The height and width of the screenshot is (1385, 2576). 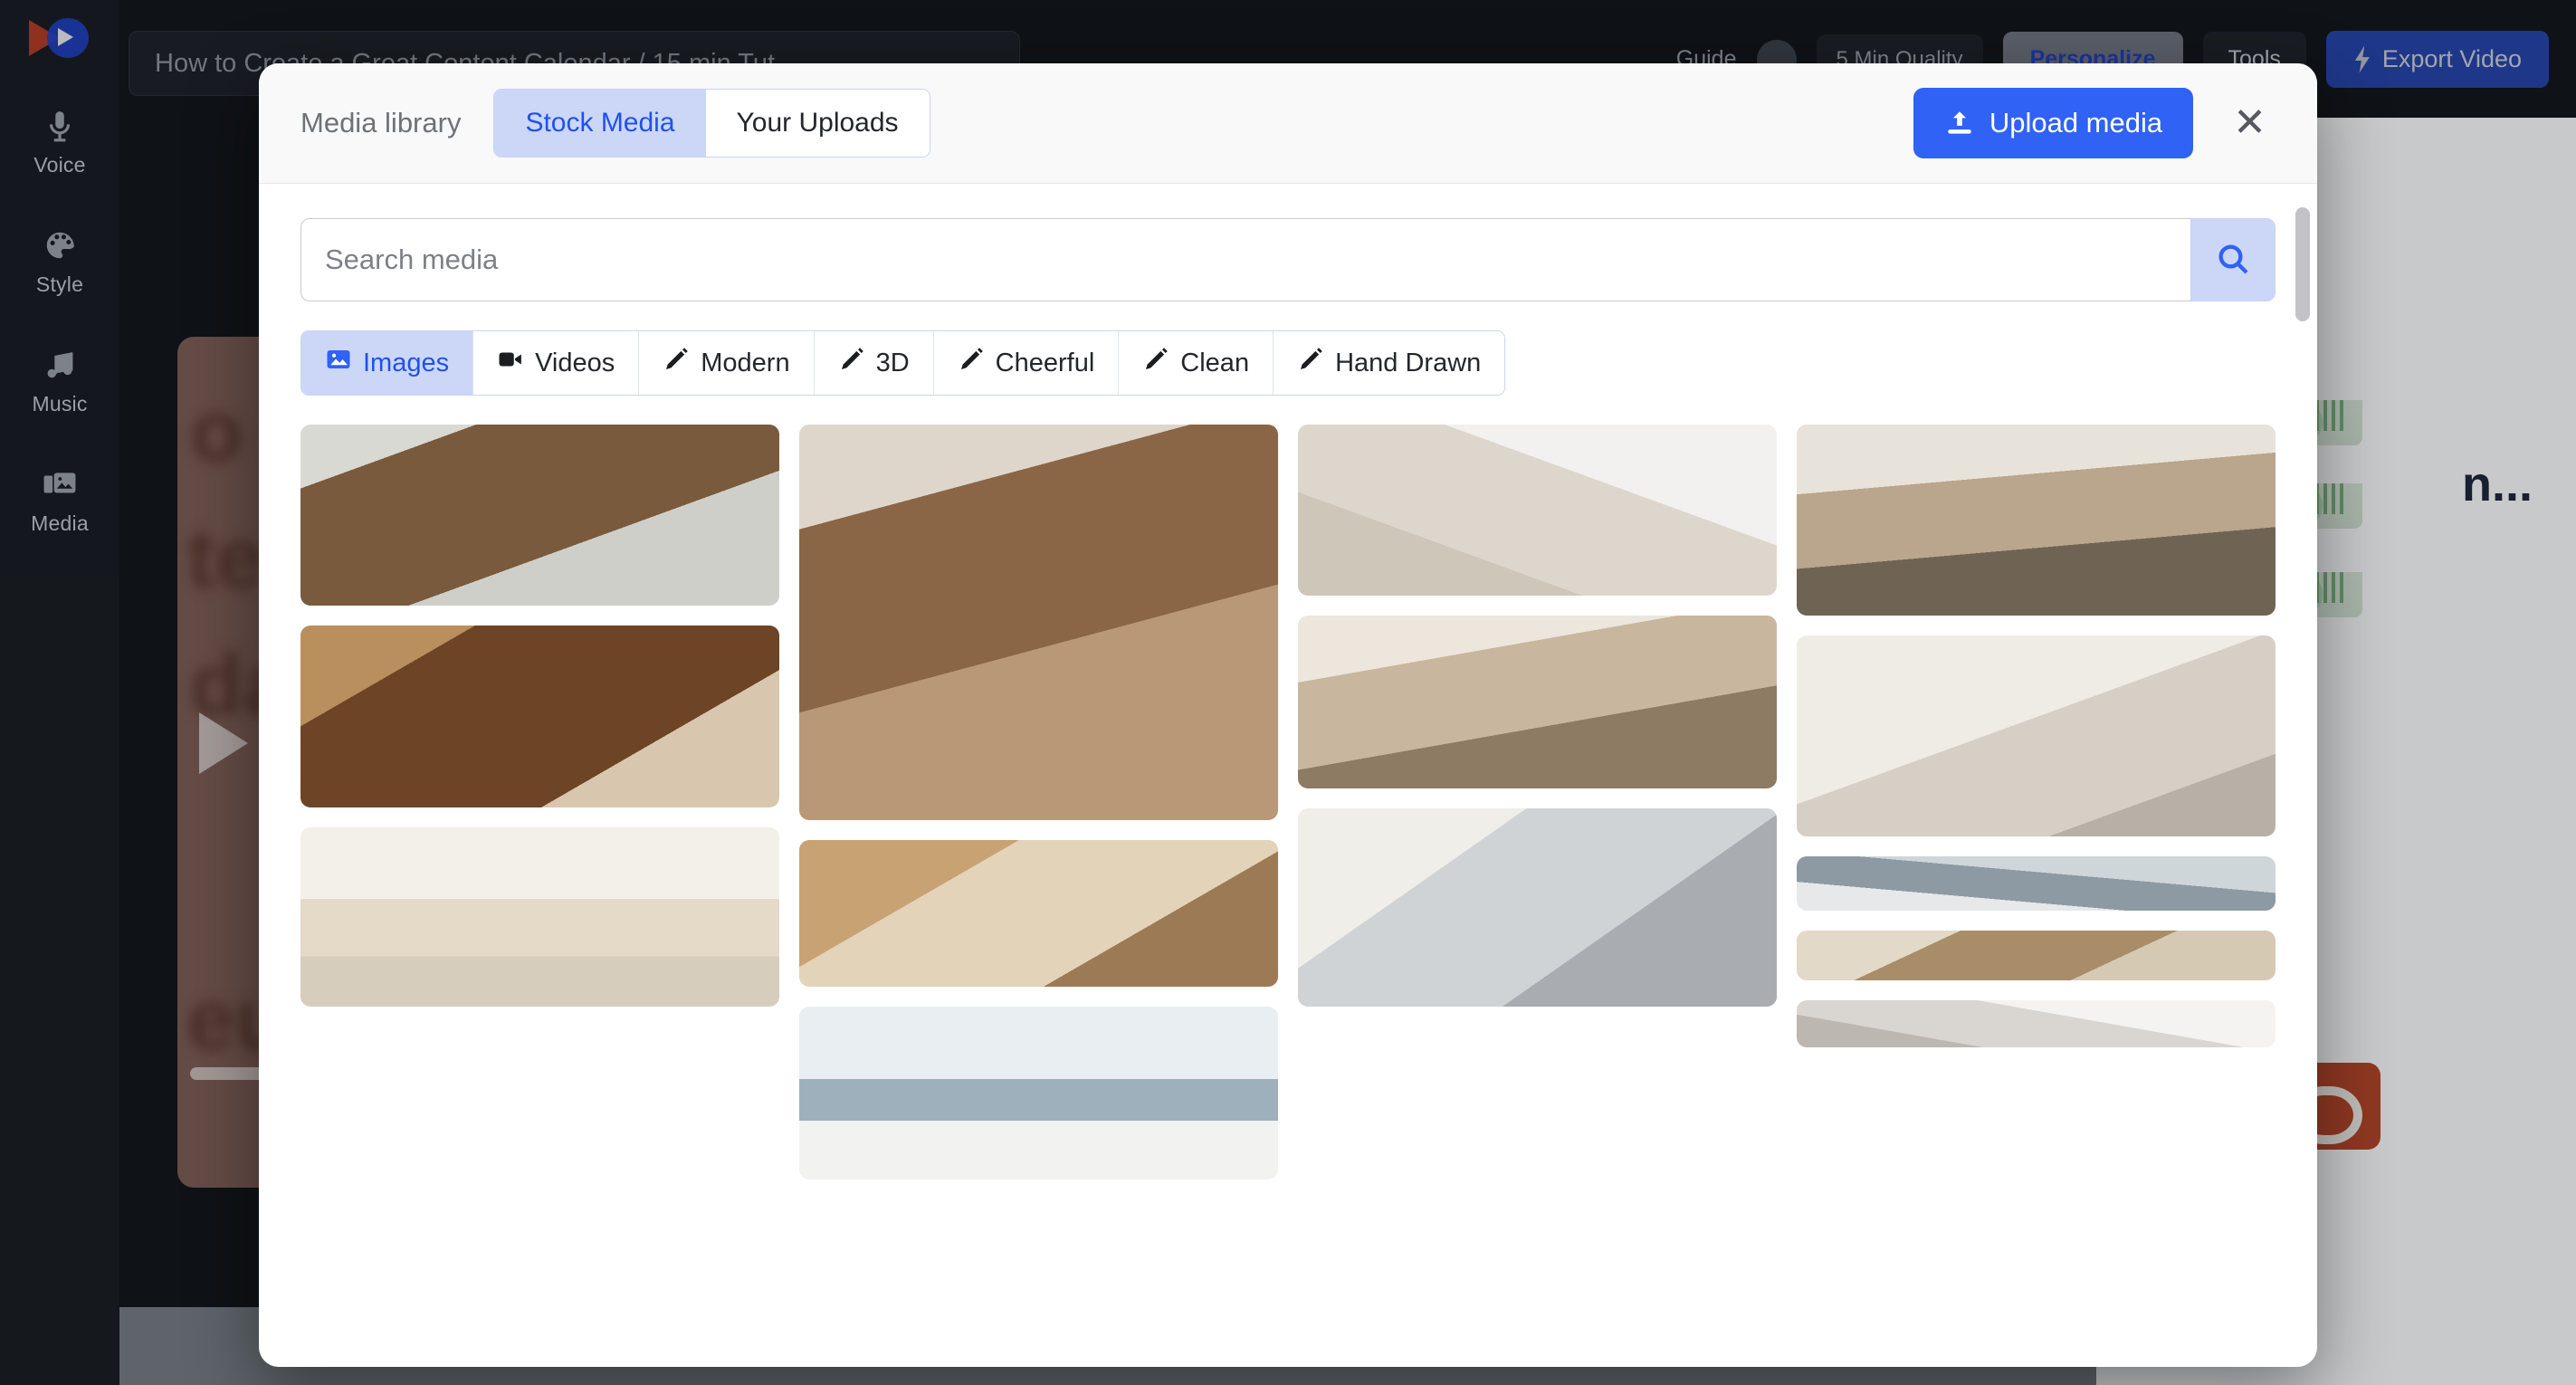 I want to click on upload-media-button: Upload media, so click(x=2054, y=123).